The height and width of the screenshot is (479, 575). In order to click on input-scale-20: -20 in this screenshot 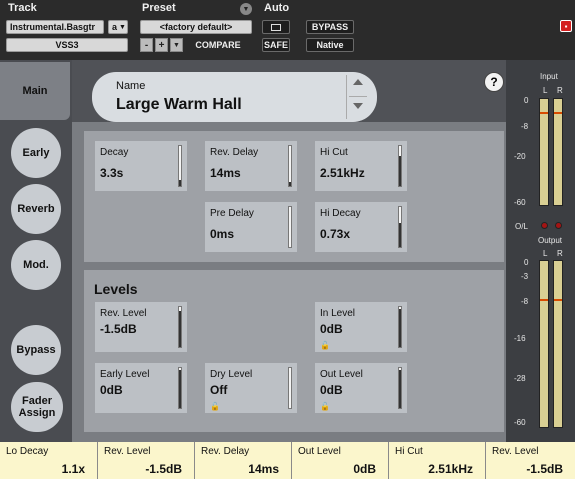, I will do `click(520, 156)`.